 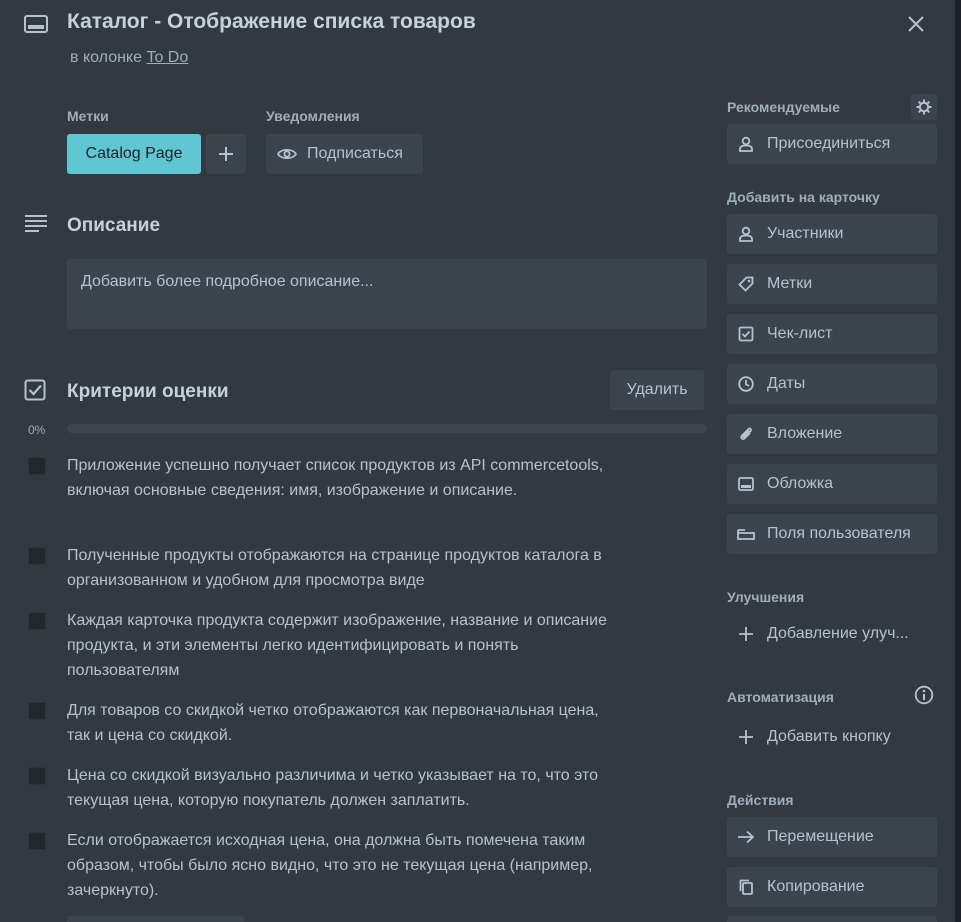 I want to click on copy-icon, so click(x=746, y=887).